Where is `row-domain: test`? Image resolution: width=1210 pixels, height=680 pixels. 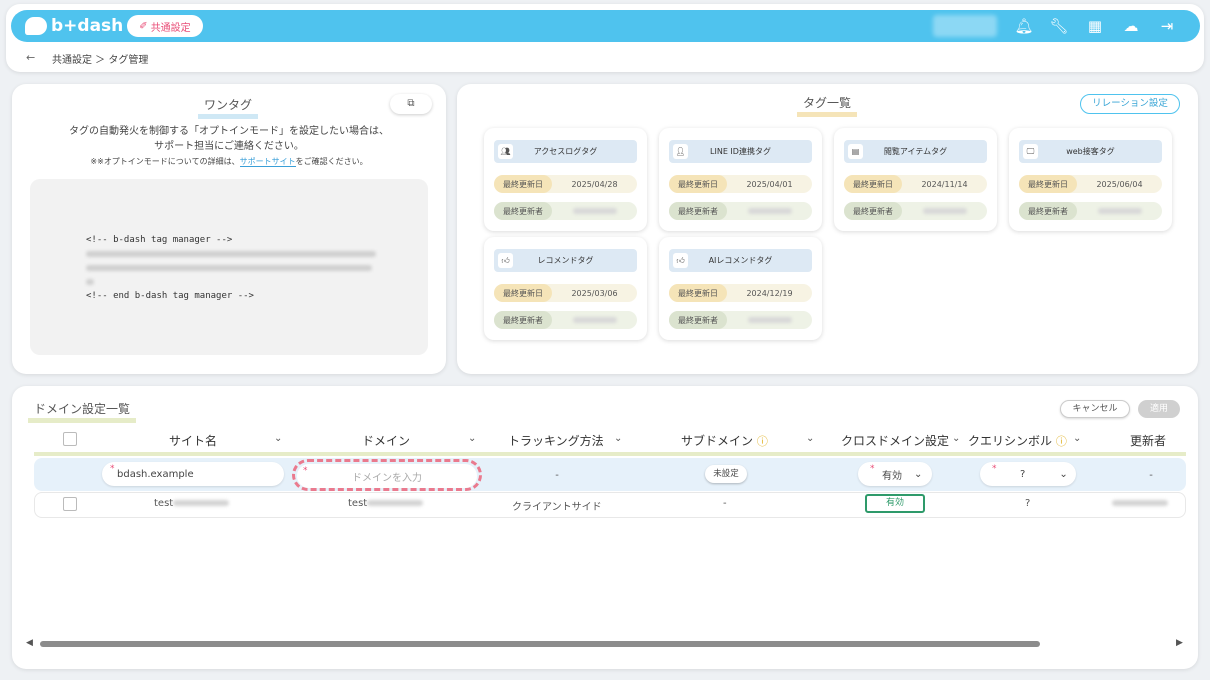 row-domain: test is located at coordinates (386, 503).